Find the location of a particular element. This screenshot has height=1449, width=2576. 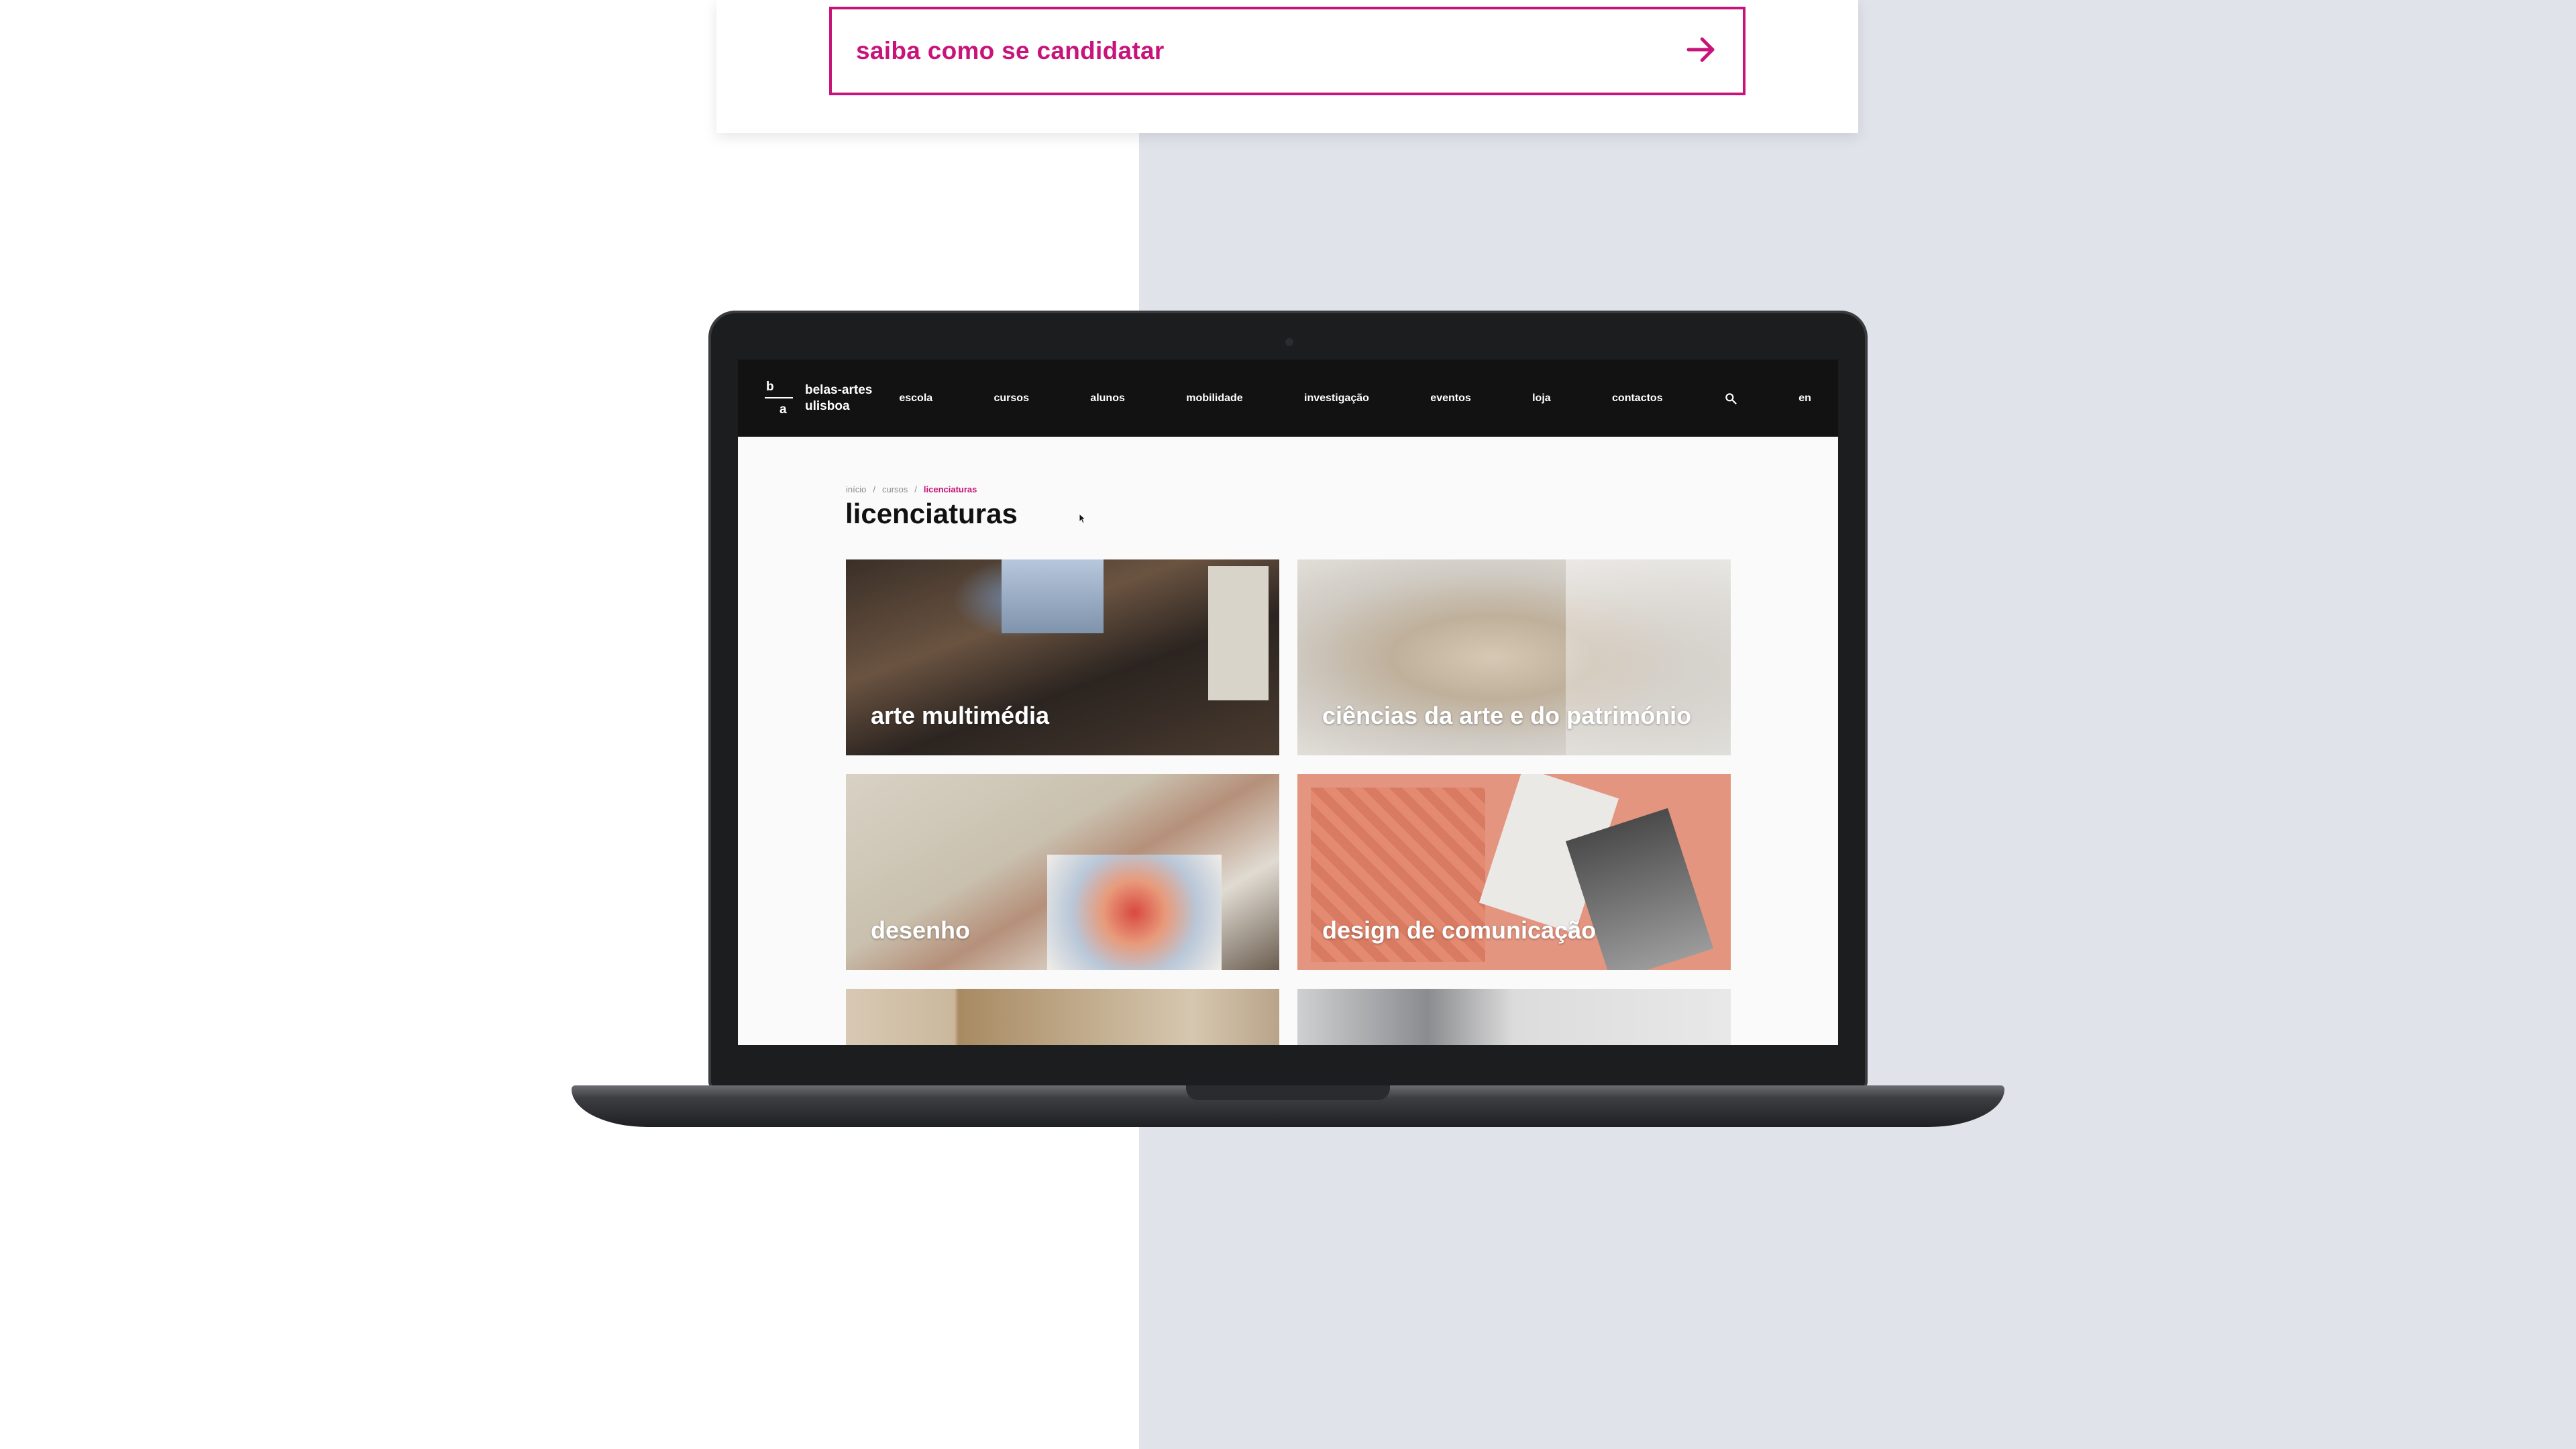

apply-card: saiba como se candidatar is located at coordinates (1287, 66).